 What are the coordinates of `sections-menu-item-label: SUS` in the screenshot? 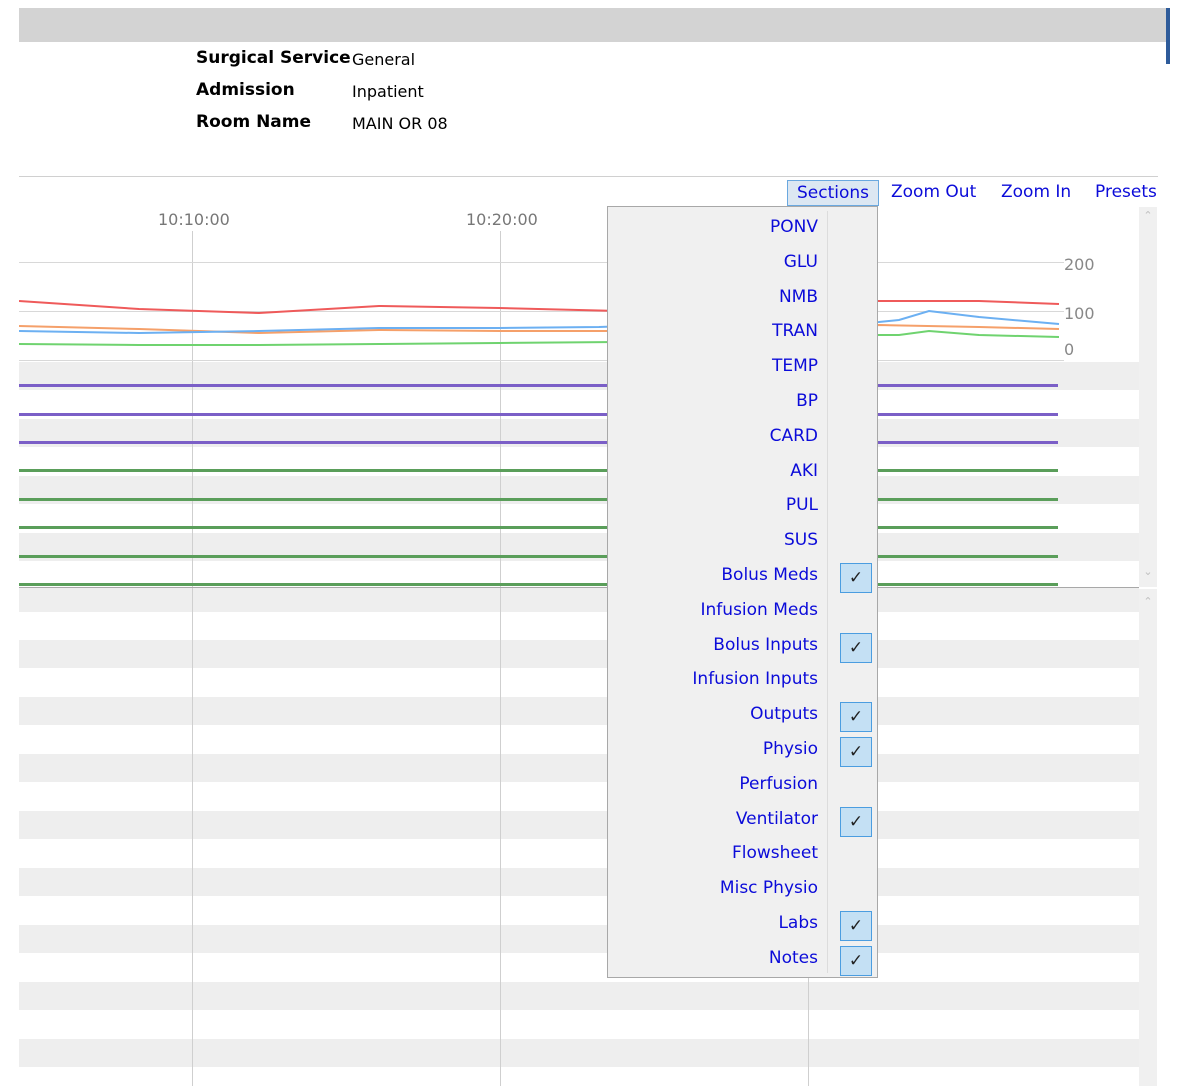 It's located at (800, 540).